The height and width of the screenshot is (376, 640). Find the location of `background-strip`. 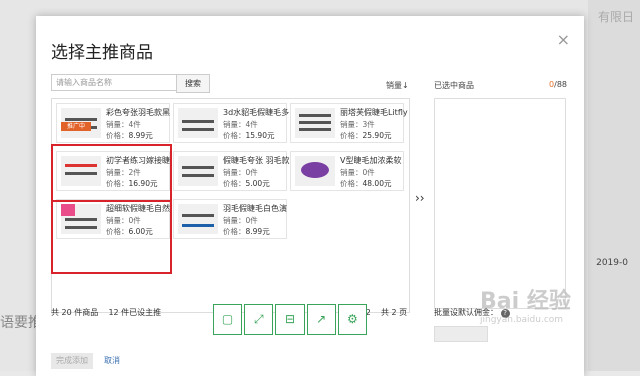

background-strip is located at coordinates (614, 185).